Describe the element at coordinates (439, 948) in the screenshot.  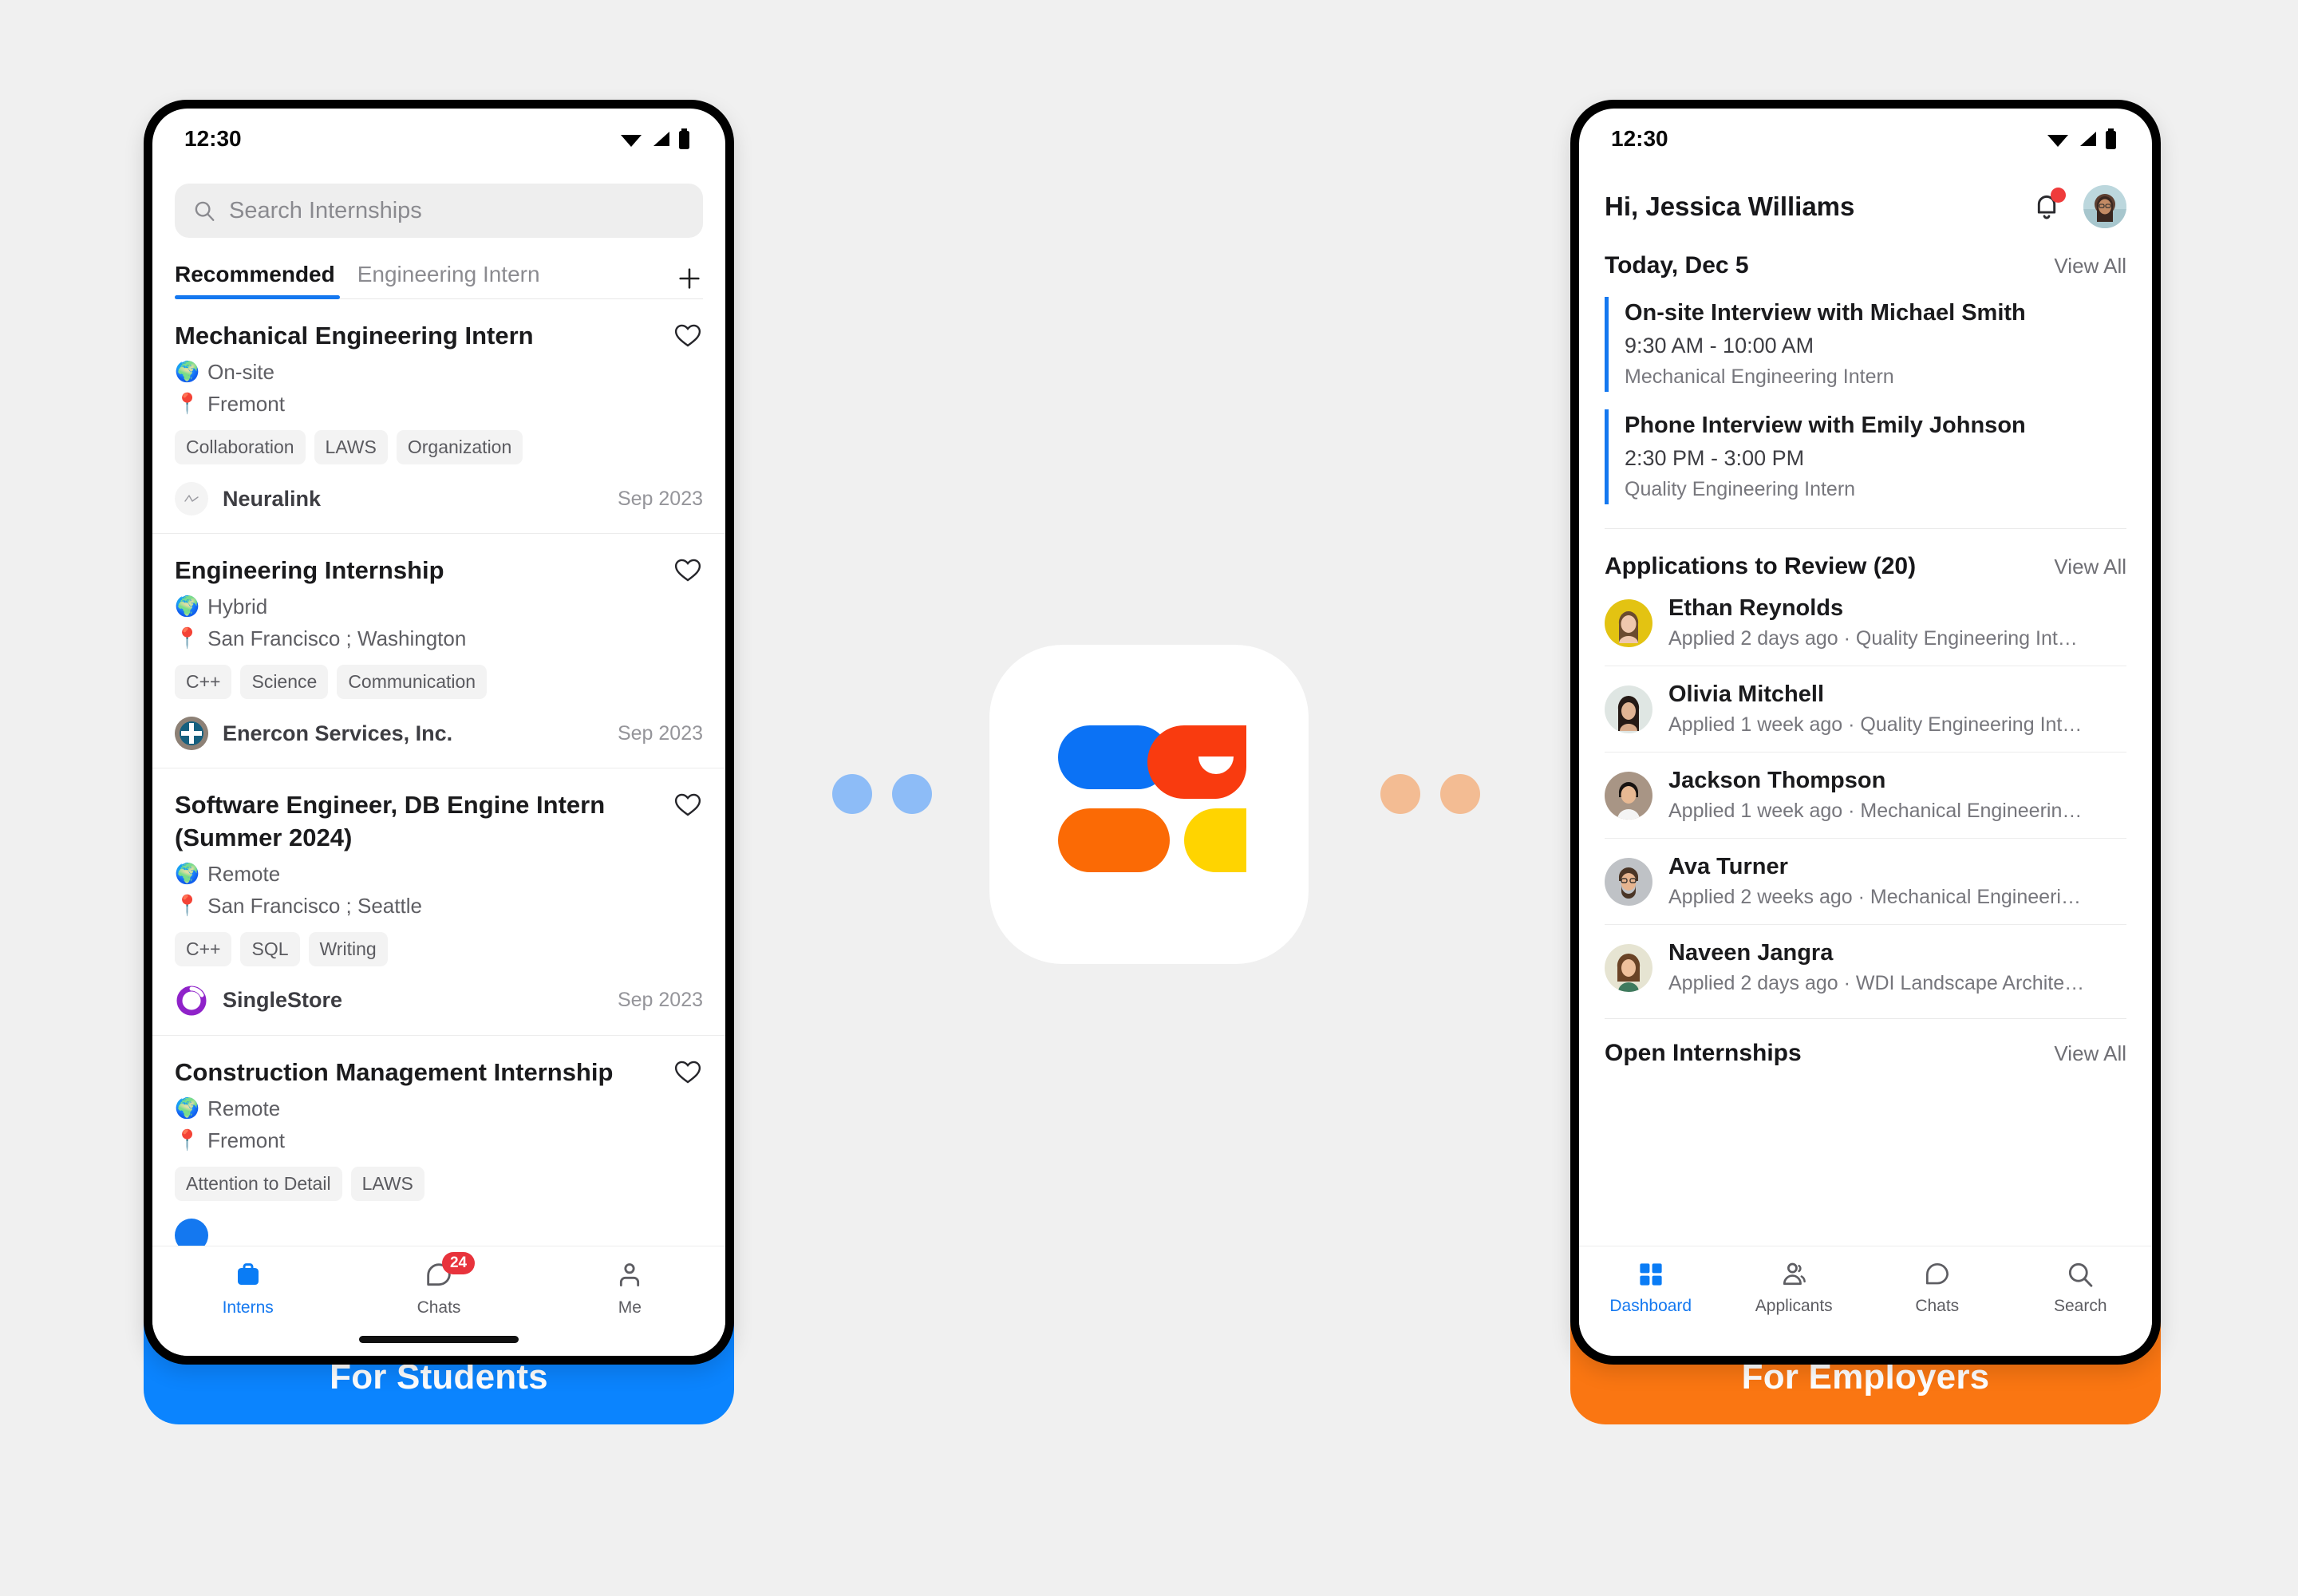
I see `job-skill-chips: C++ SQL Writing` at that location.